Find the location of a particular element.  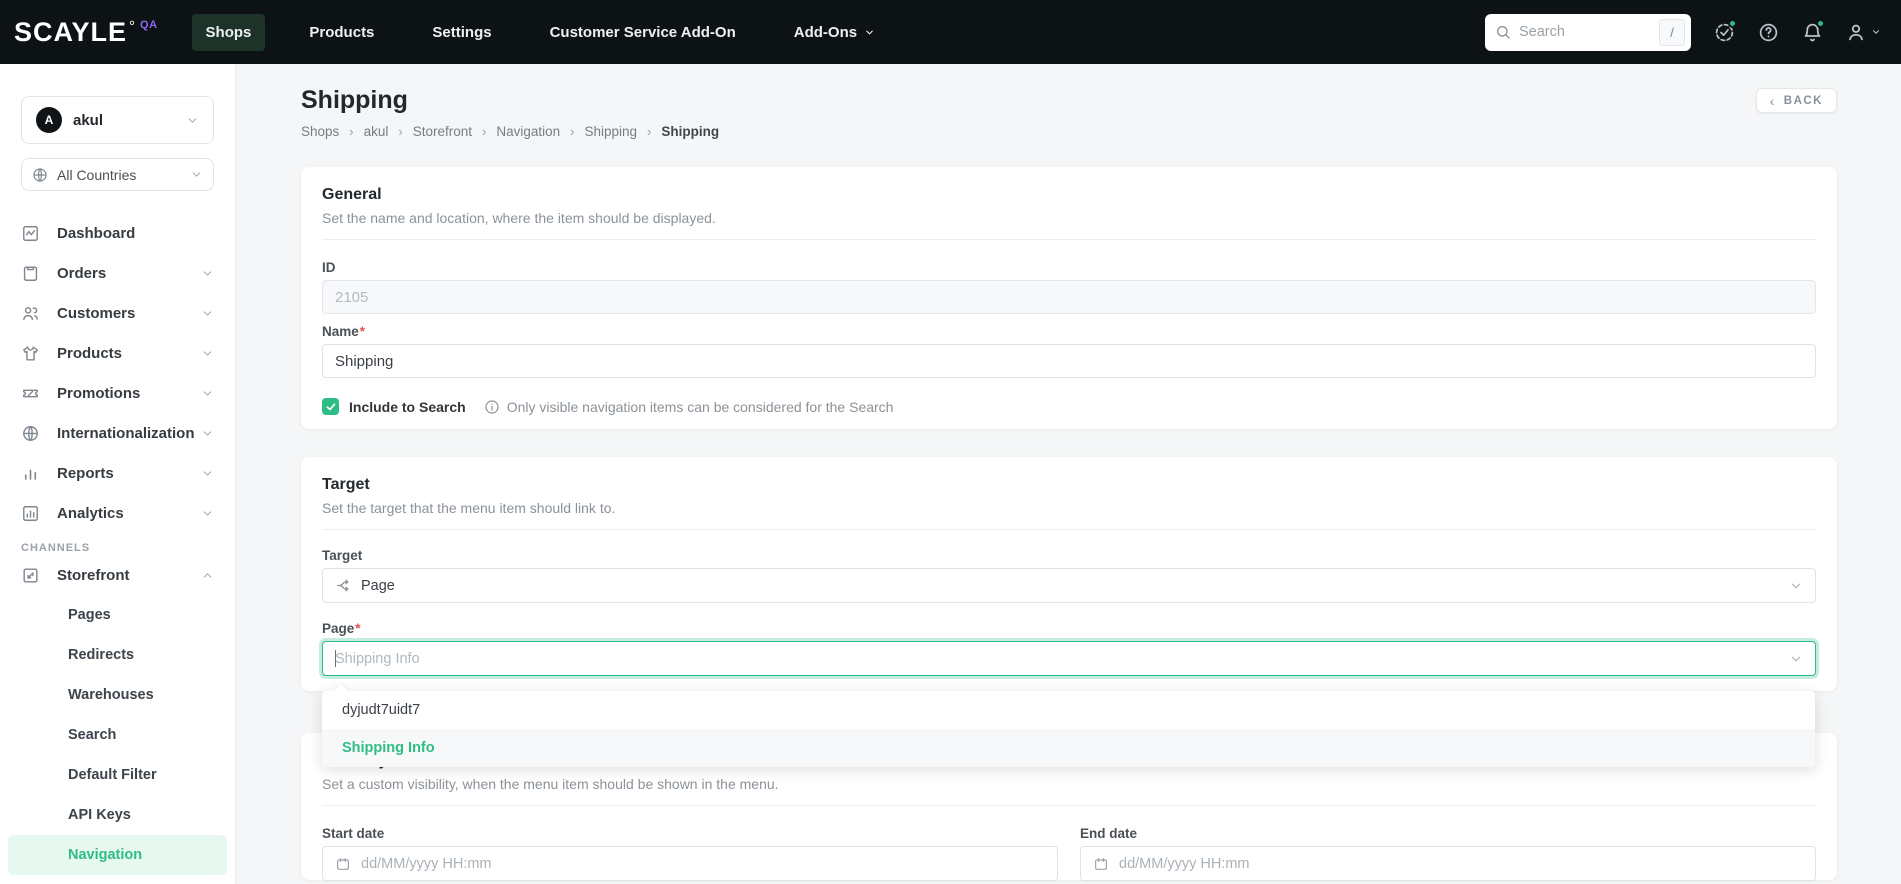

shop-selector: A akul is located at coordinates (117, 120).